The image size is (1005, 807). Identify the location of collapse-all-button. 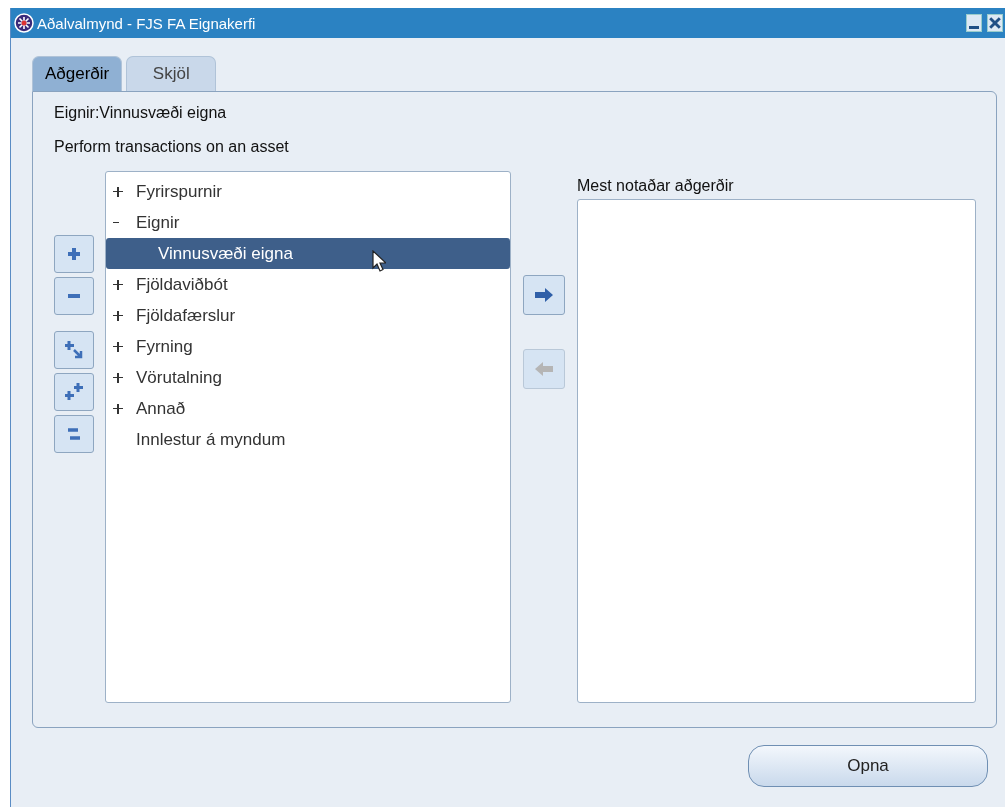
(74, 434).